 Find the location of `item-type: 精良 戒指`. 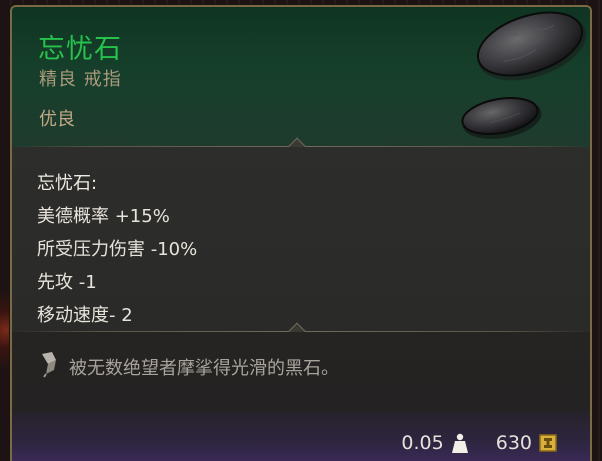

item-type: 精良 戒指 is located at coordinates (80, 79).